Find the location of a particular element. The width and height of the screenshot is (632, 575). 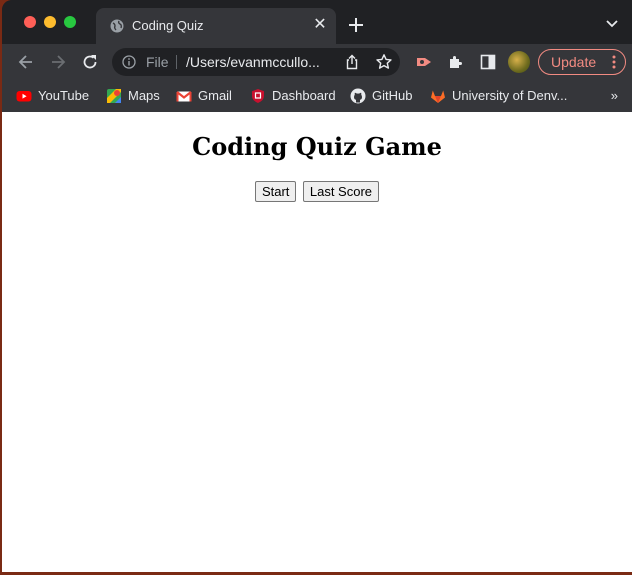

info-icon is located at coordinates (129, 62).